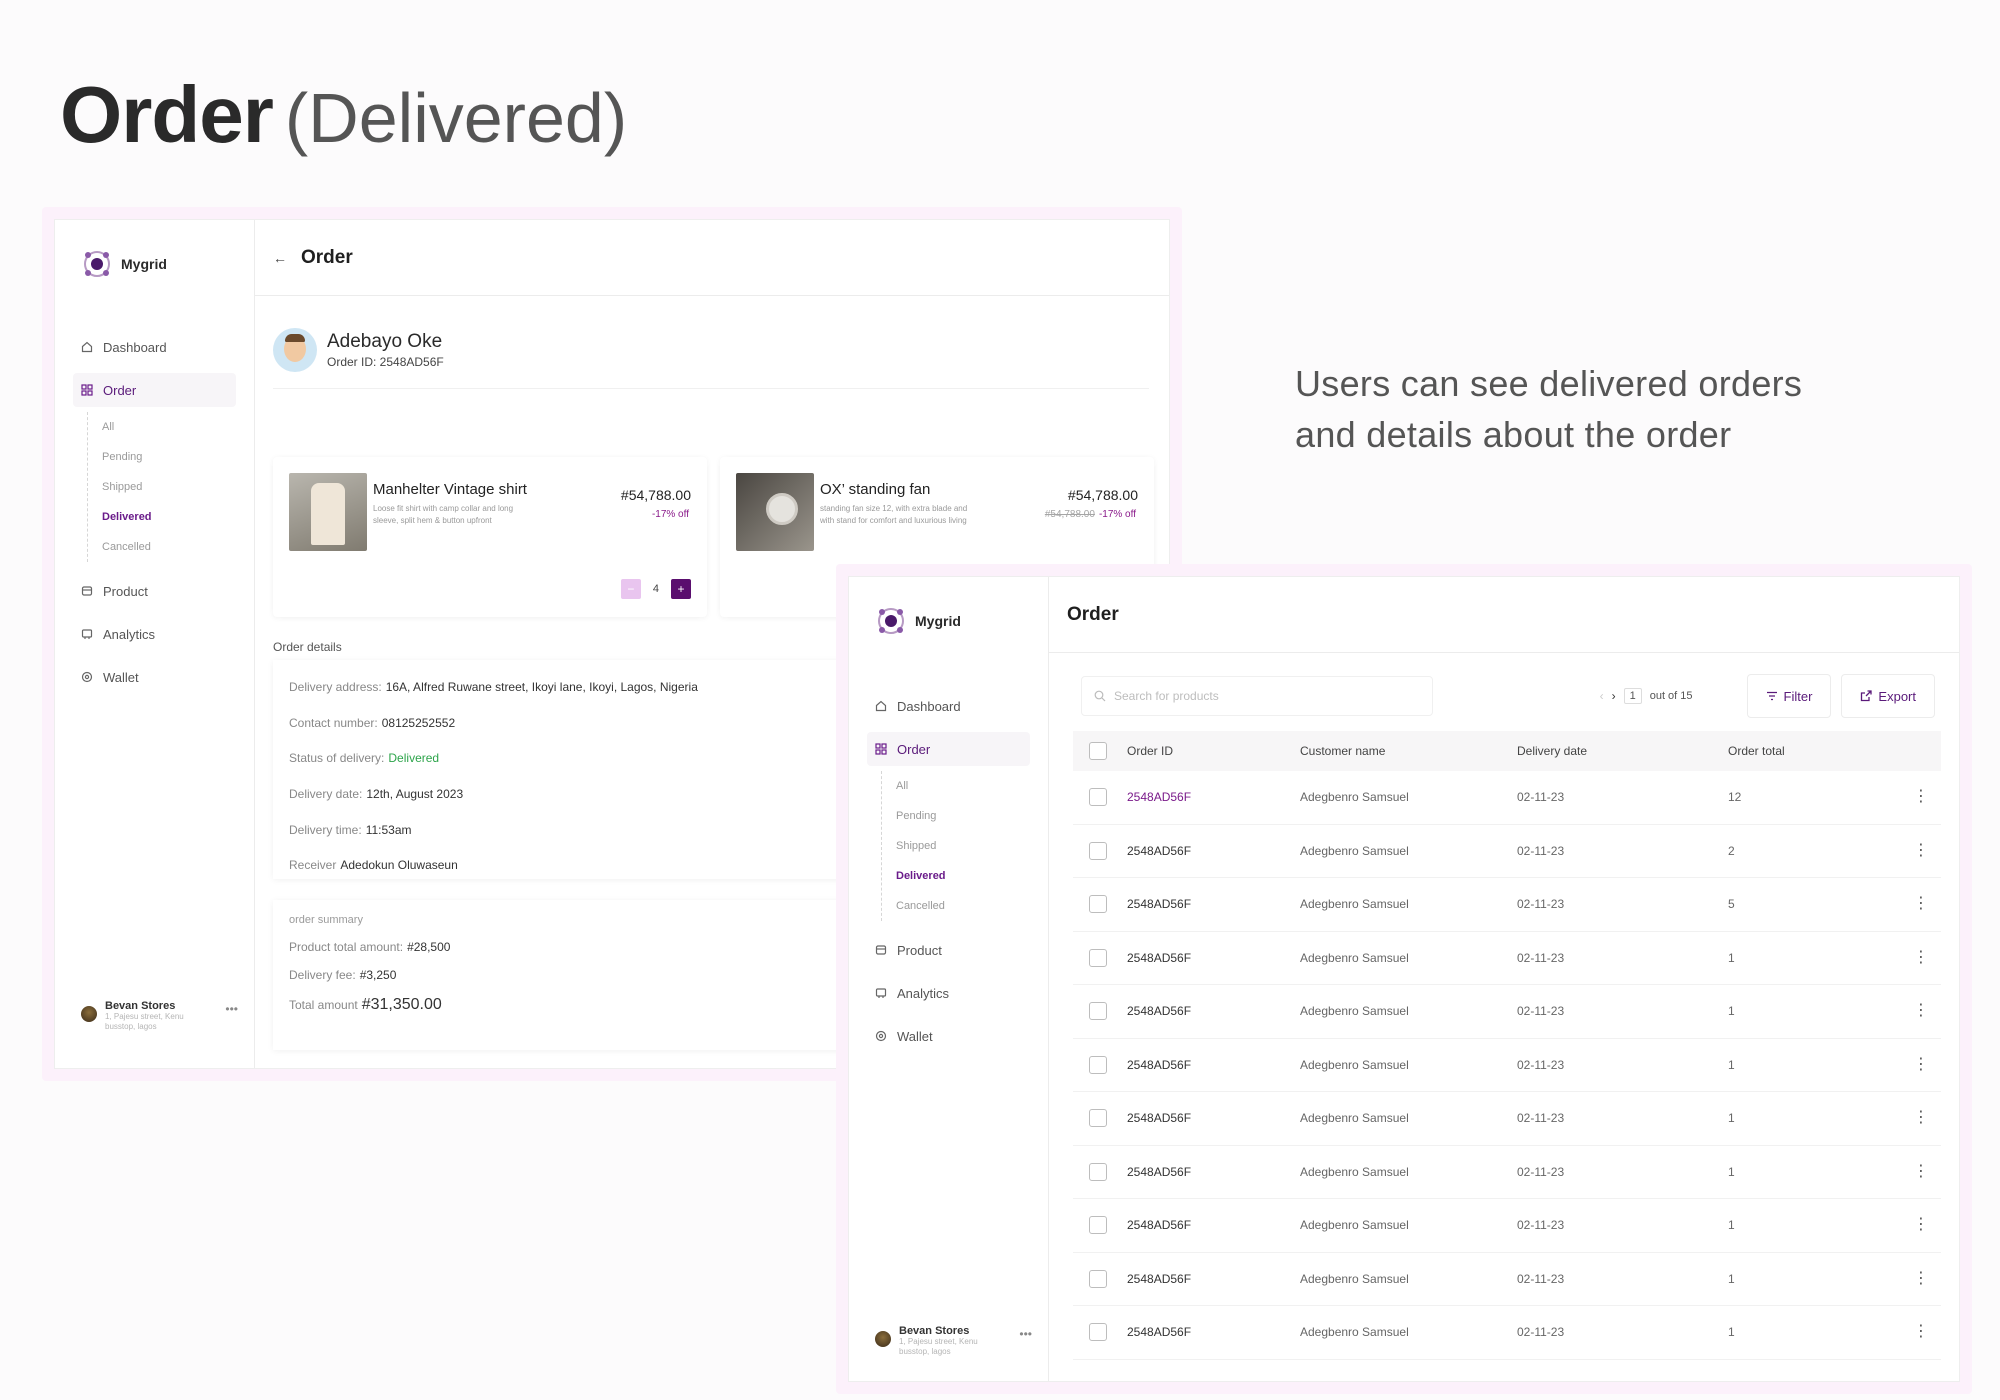  Describe the element at coordinates (1602, 696) in the screenshot. I see `prev-page-icon: ‹` at that location.